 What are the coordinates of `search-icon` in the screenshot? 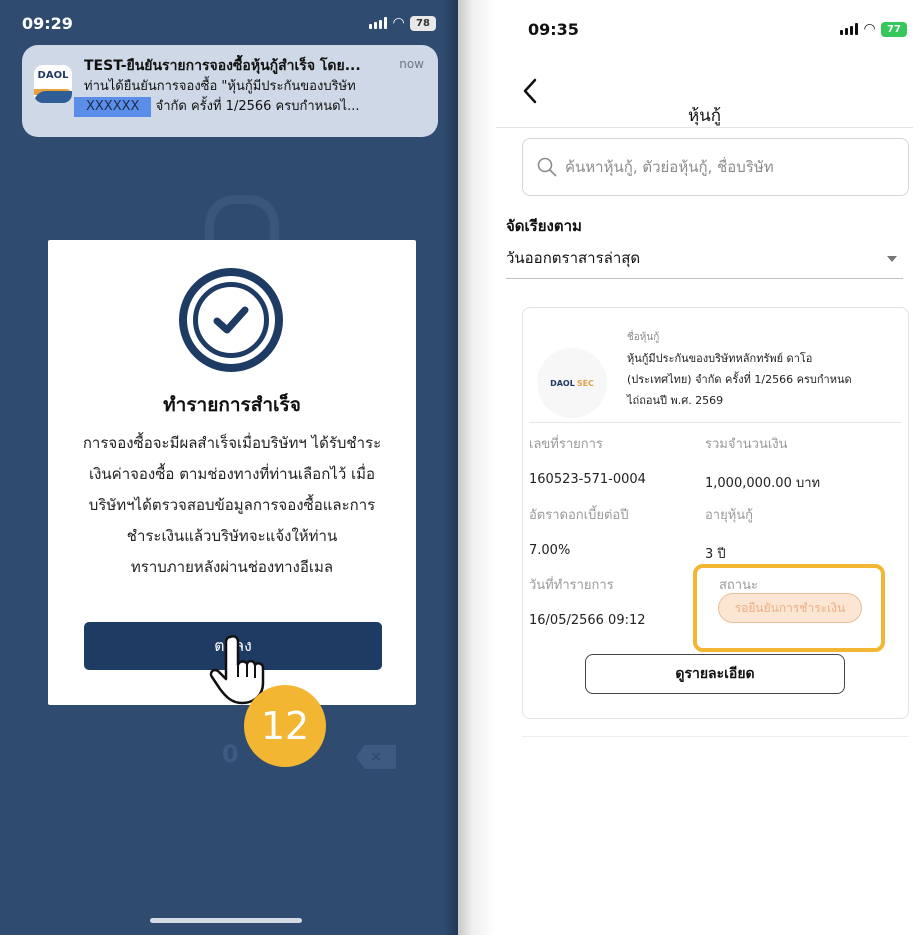 It's located at (547, 167).